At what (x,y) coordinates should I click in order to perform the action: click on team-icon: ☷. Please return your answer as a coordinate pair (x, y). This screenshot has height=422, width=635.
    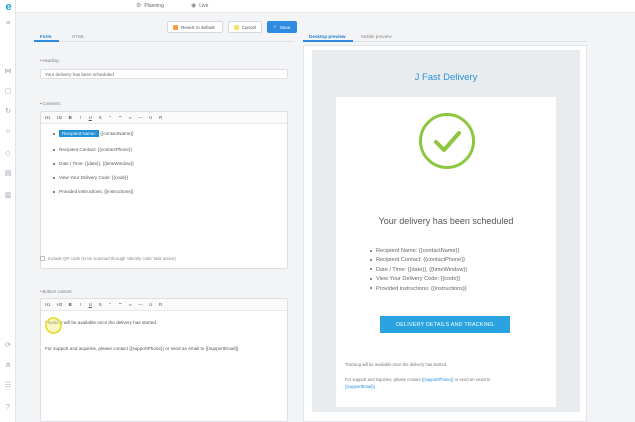
    Looking at the image, I should click on (8, 386).